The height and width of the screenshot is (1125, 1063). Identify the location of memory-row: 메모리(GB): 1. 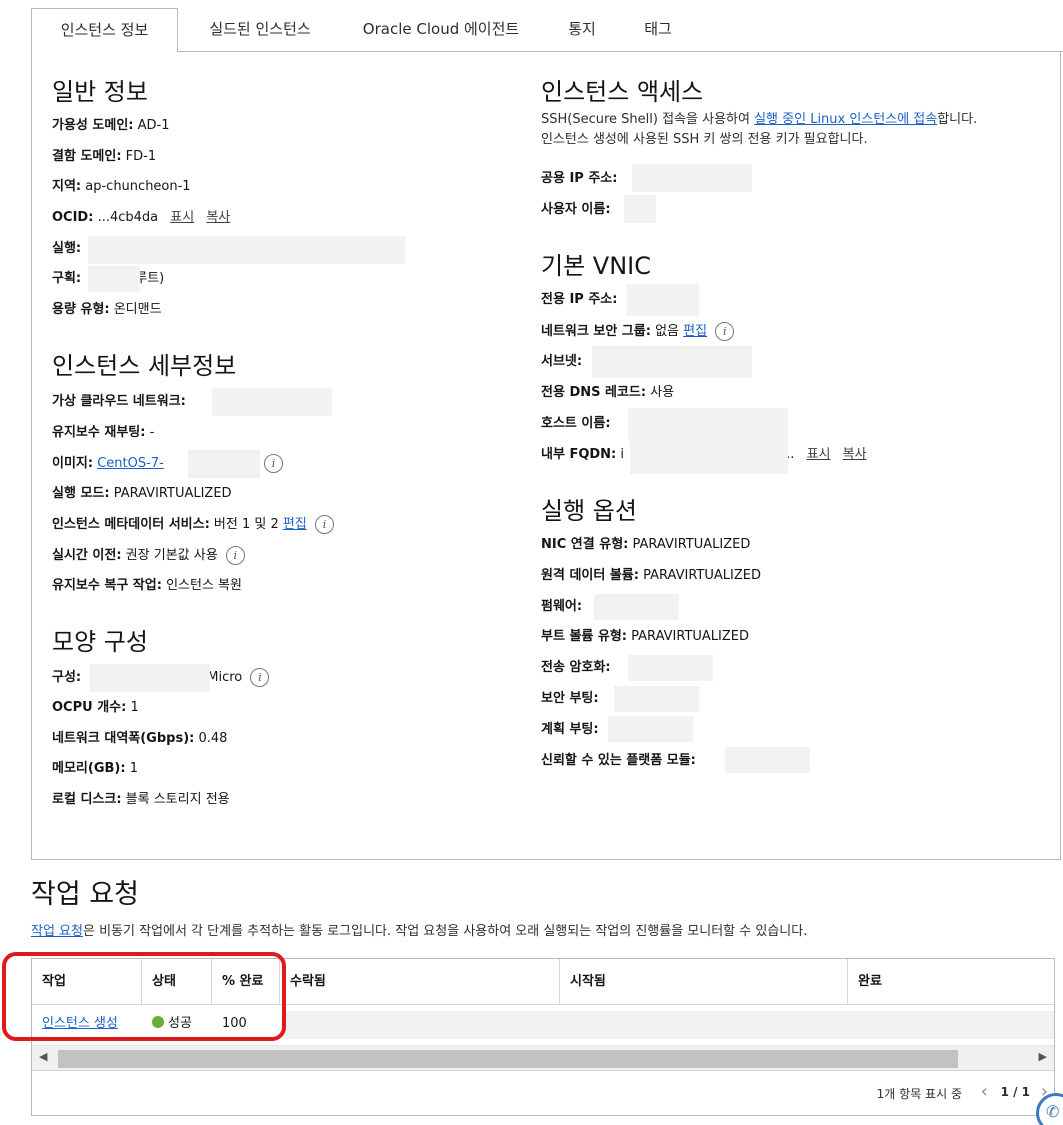
(95, 769).